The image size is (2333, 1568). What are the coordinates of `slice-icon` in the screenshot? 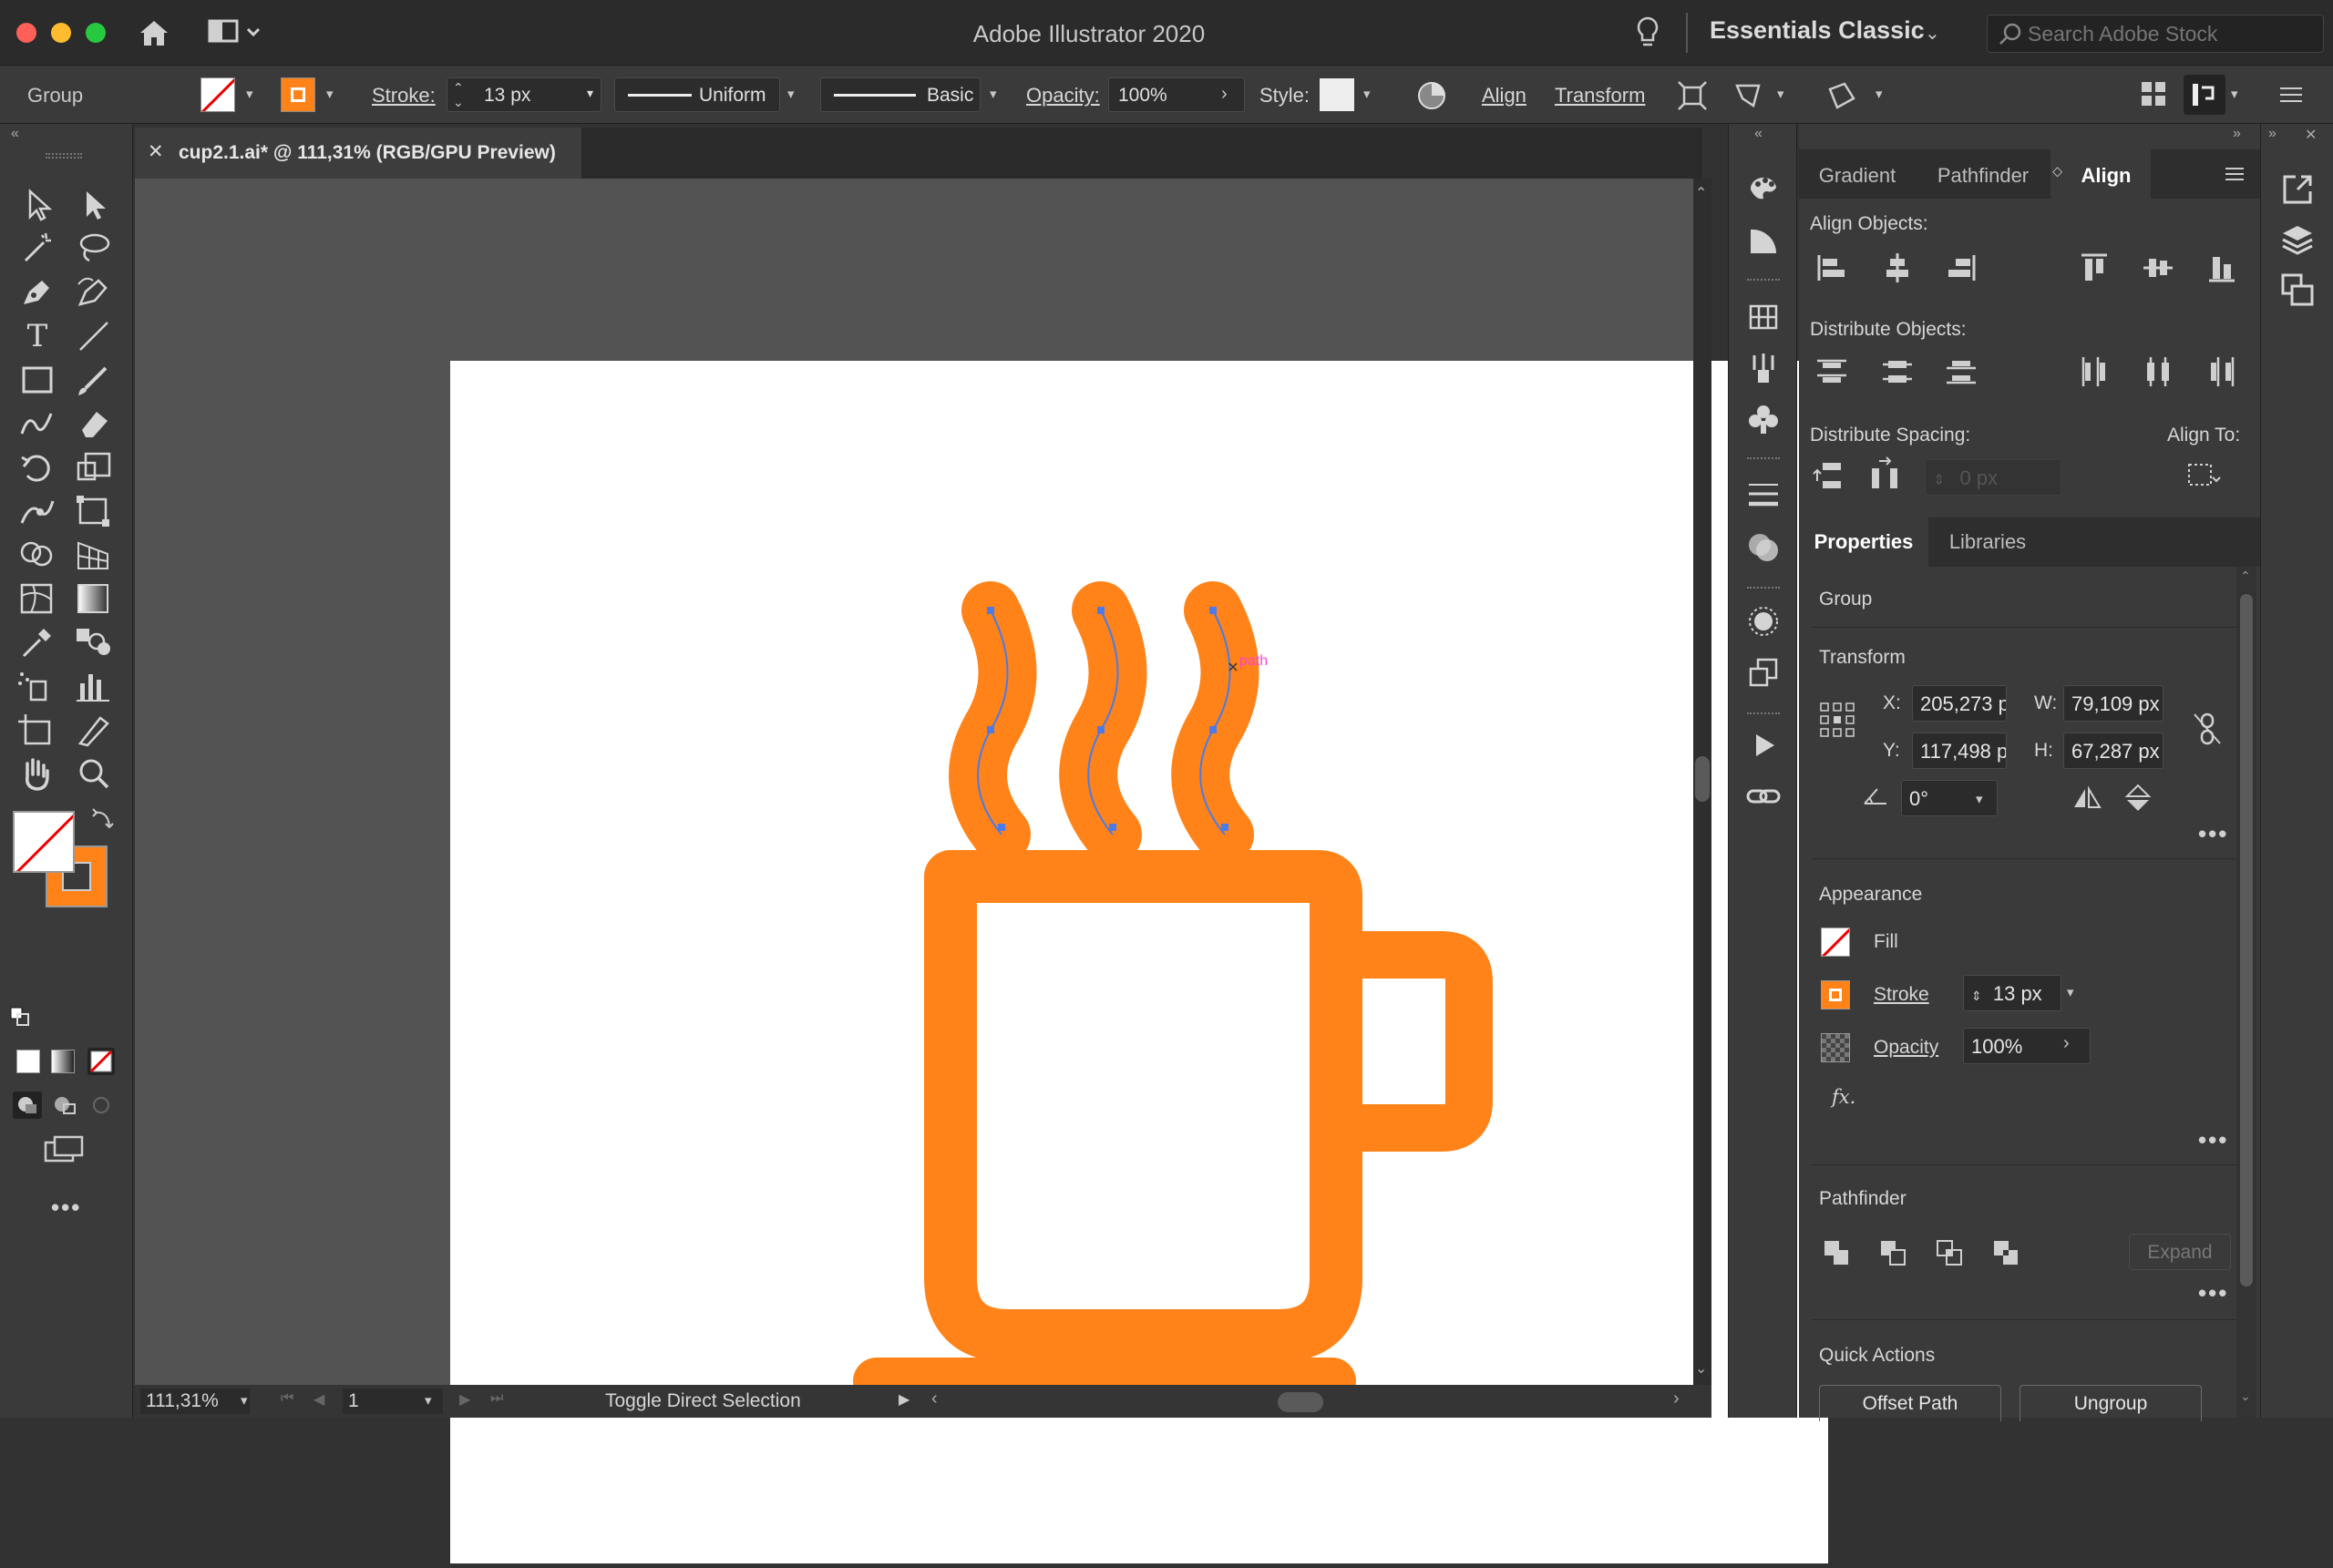 It's located at (94, 730).